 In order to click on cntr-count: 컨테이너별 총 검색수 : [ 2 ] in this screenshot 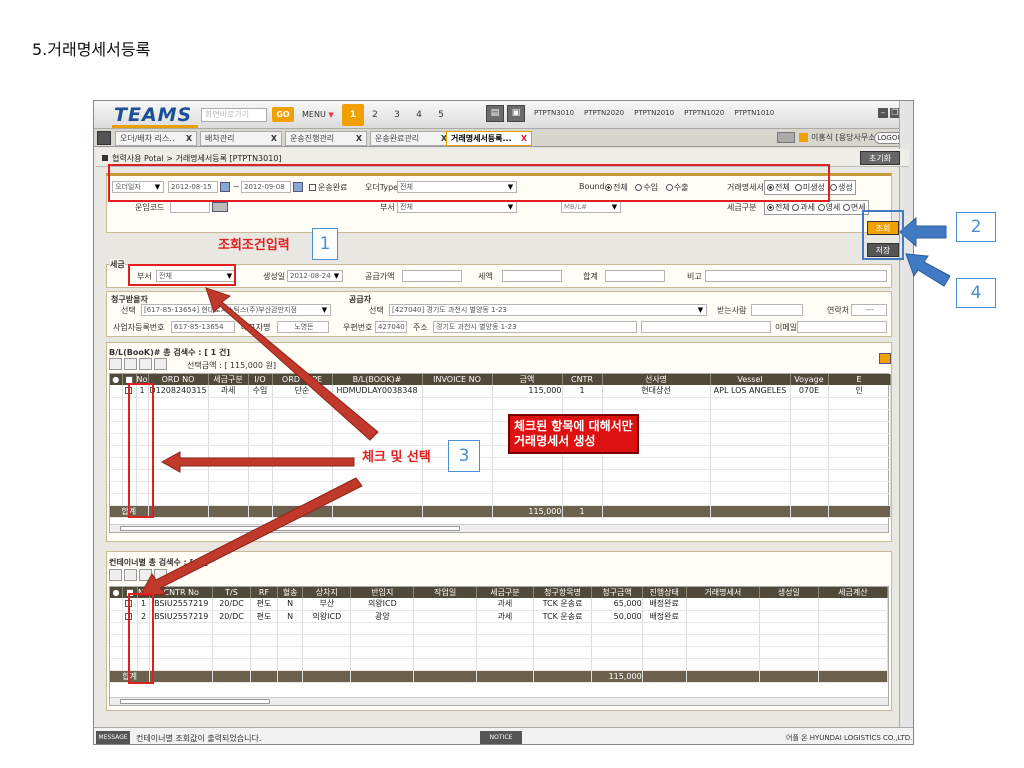, I will do `click(159, 562)`.